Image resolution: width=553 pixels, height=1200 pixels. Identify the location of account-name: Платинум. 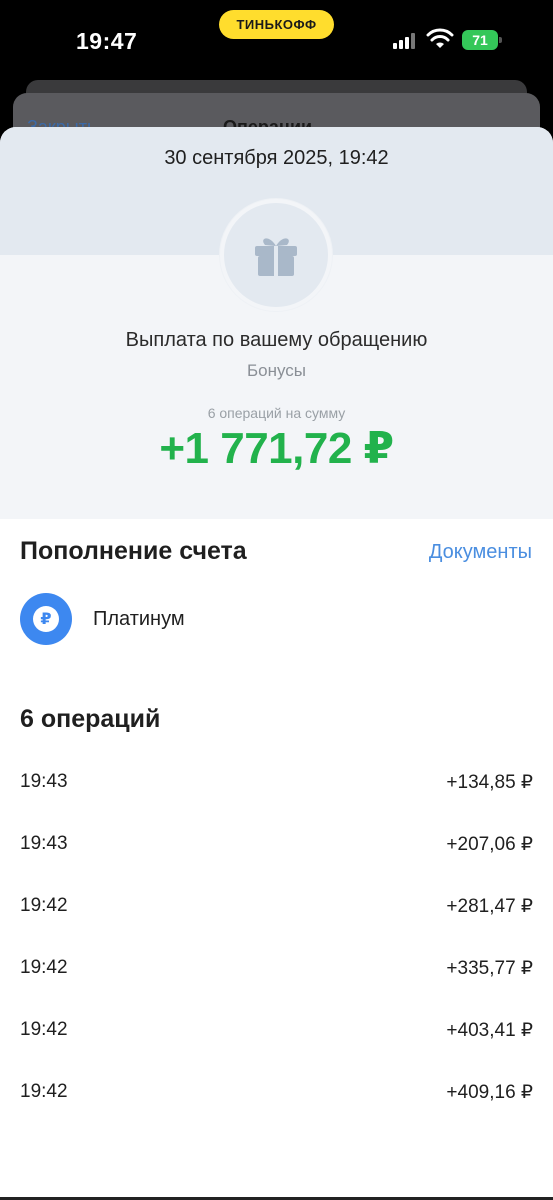
(139, 619).